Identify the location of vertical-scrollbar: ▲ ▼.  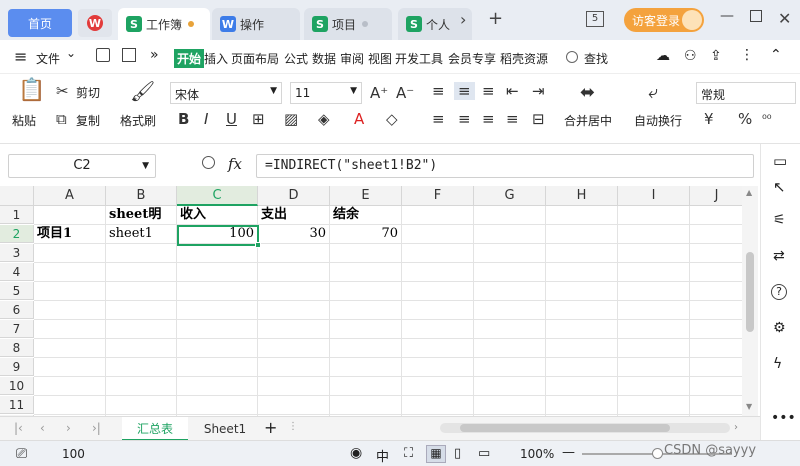
(750, 301).